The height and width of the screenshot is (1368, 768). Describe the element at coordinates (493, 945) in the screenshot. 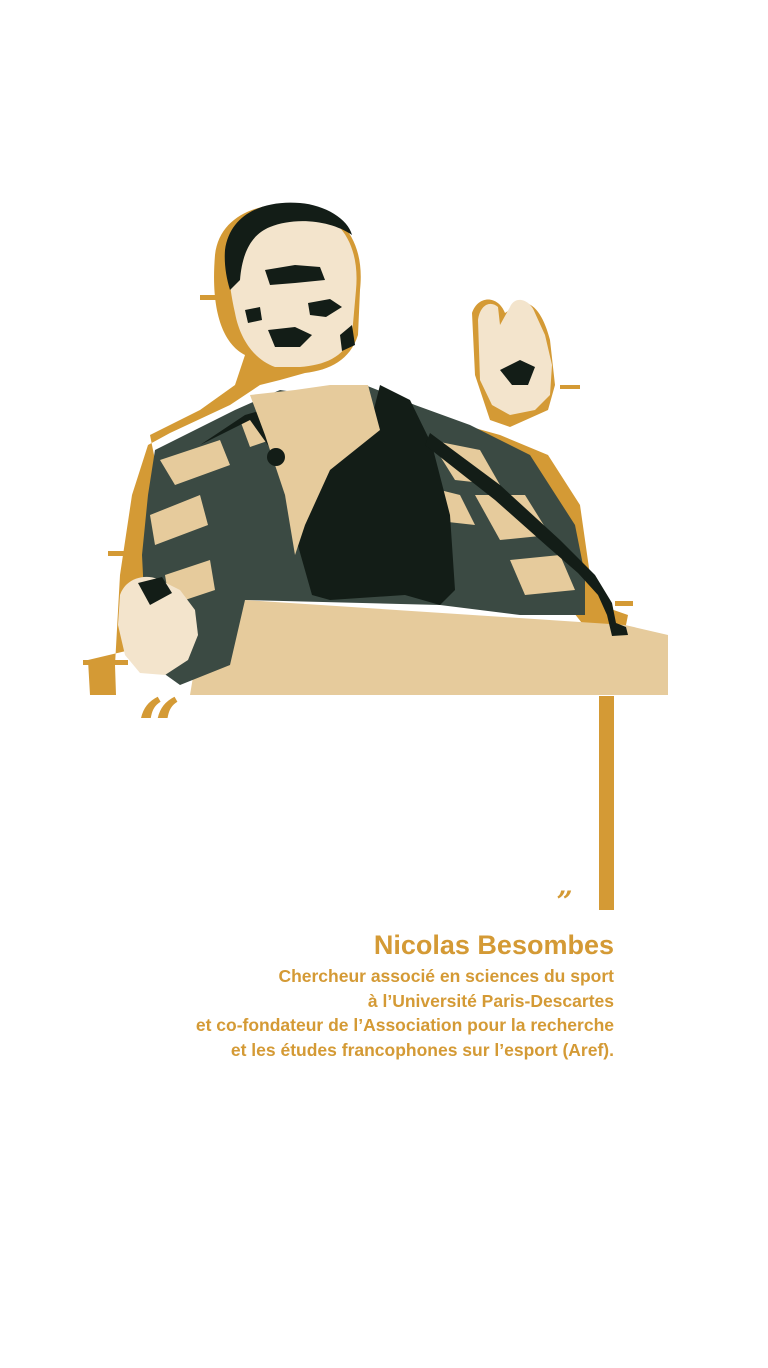

I see `author-name: Nicolas Besombes` at that location.